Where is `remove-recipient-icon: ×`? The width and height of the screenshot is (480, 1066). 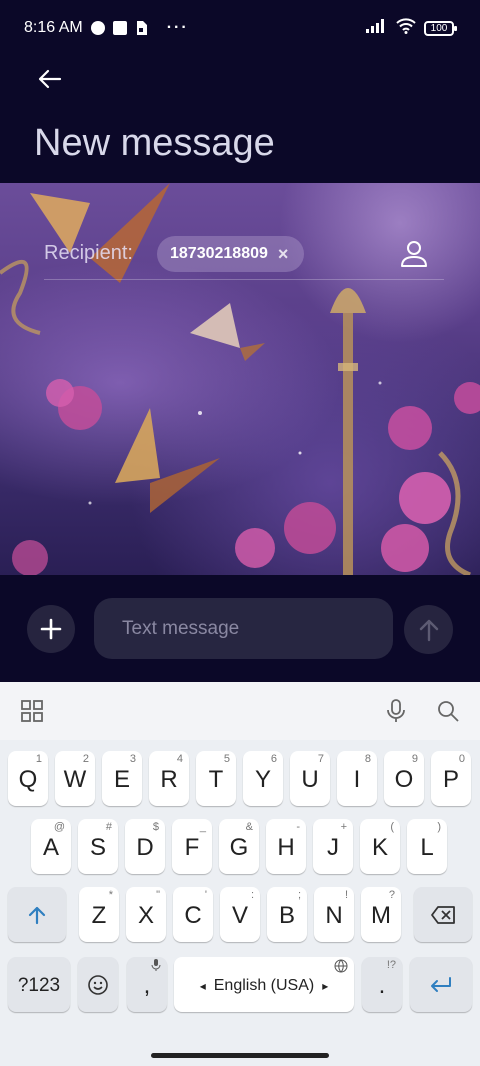 remove-recipient-icon: × is located at coordinates (285, 254).